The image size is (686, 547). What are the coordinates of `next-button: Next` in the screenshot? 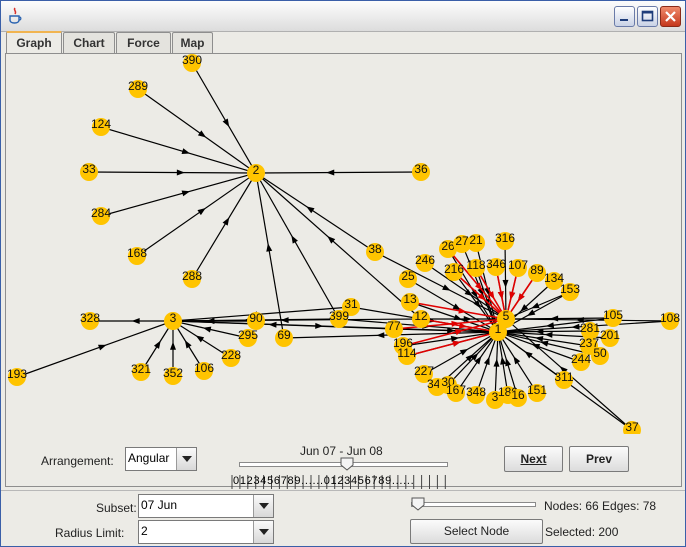 It's located at (533, 459).